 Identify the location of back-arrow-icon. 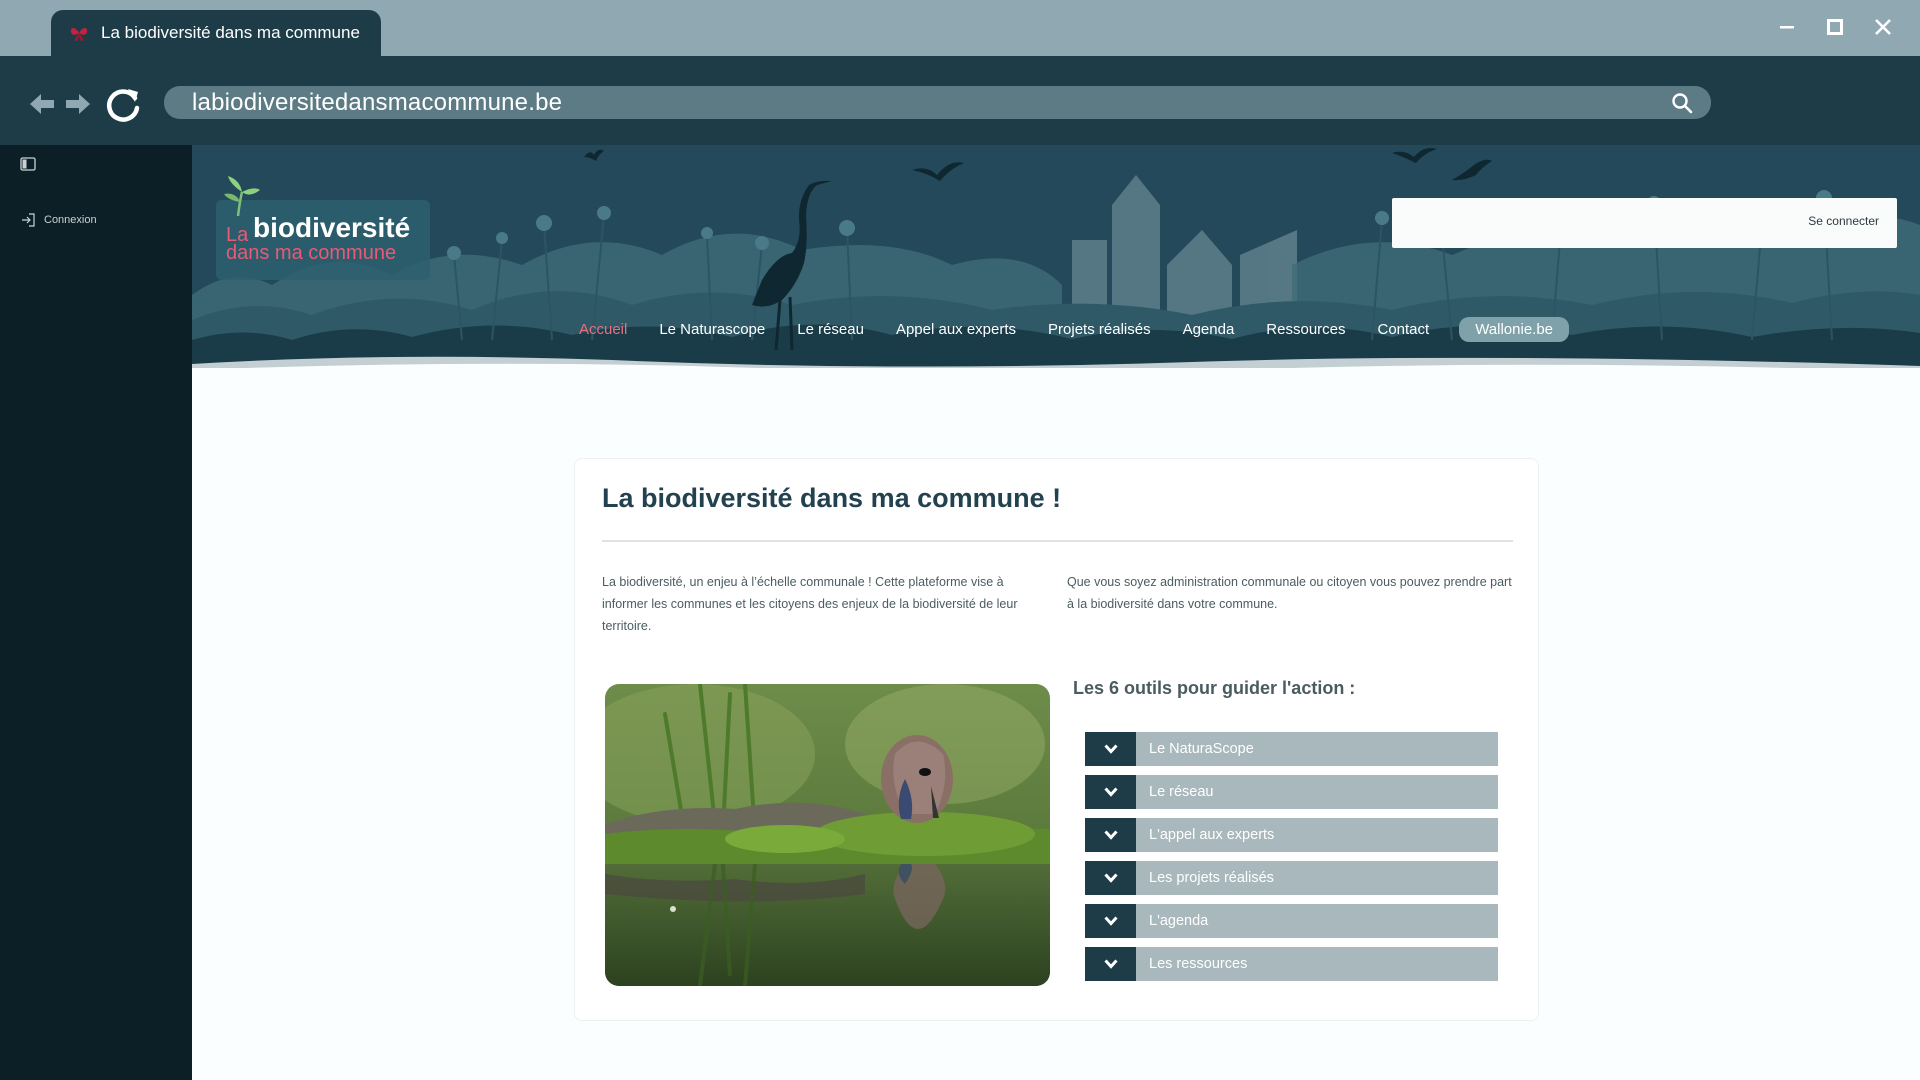
(42, 104).